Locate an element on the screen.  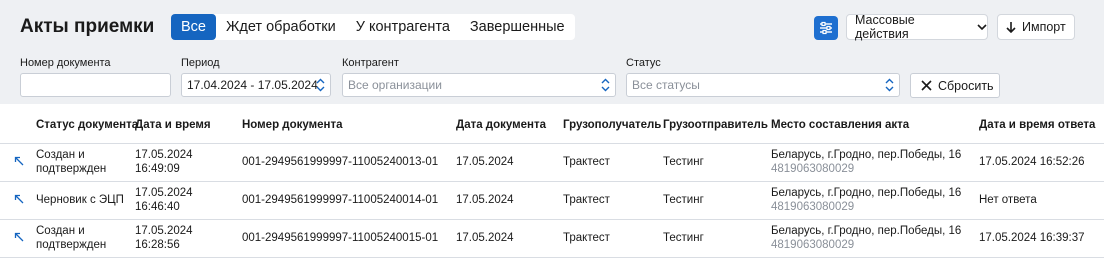
row-datetime: 17.05.2024 16:28:56 is located at coordinates (164, 238).